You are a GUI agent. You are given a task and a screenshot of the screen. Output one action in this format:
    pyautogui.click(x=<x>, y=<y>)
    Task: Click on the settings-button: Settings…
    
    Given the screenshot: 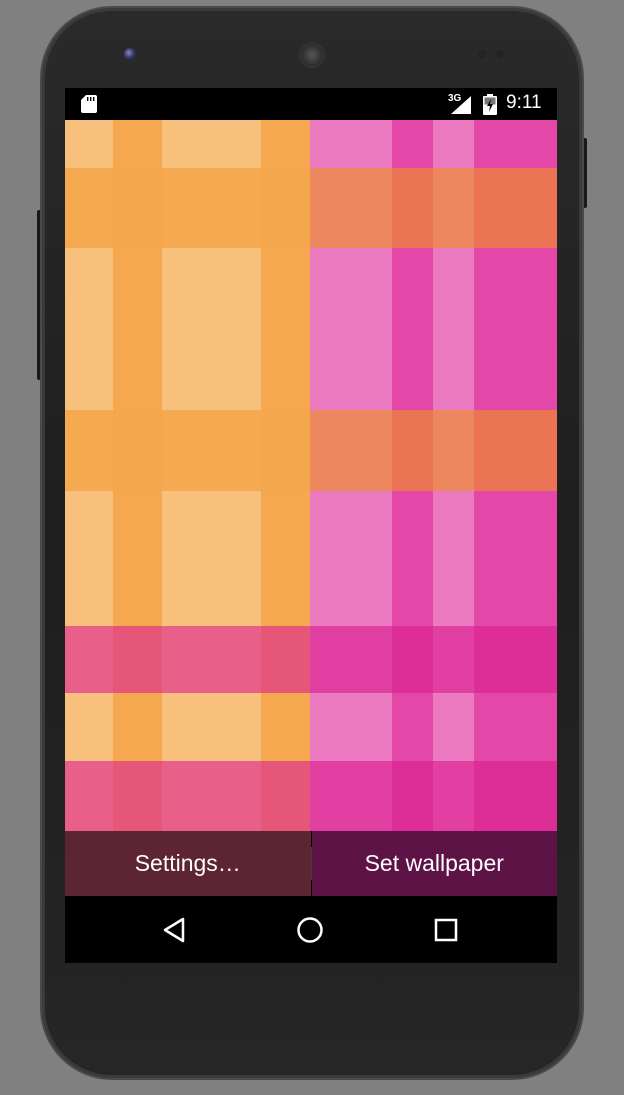 What is the action you would take?
    pyautogui.click(x=188, y=863)
    